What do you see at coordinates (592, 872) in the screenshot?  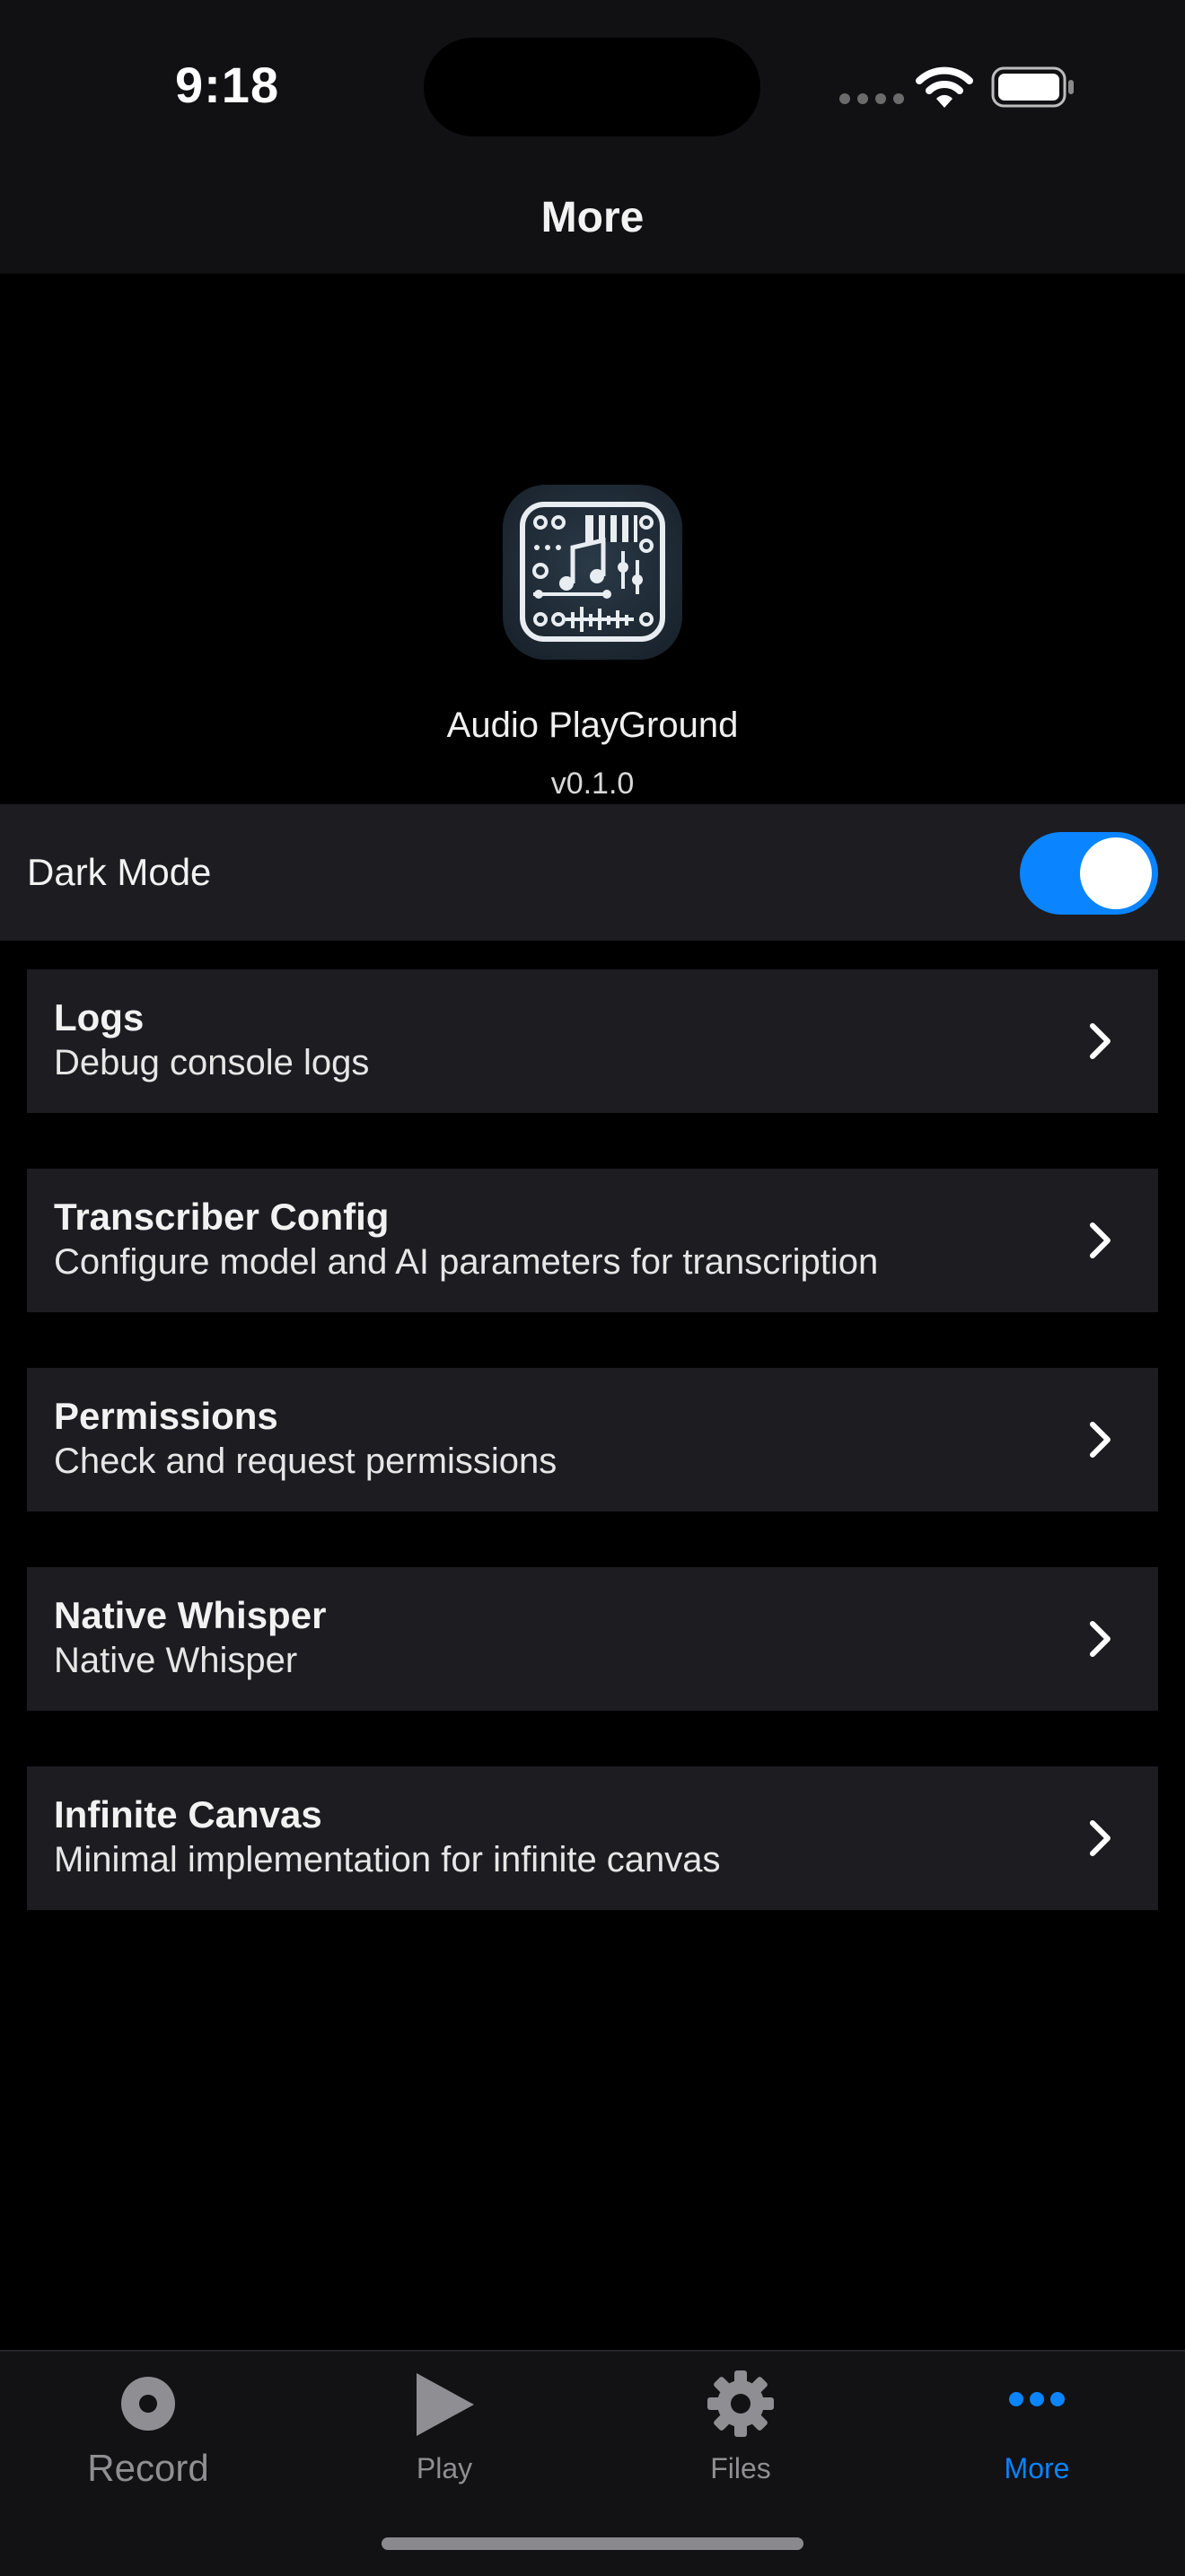 I see `dark-mode-row: Dark Mode` at bounding box center [592, 872].